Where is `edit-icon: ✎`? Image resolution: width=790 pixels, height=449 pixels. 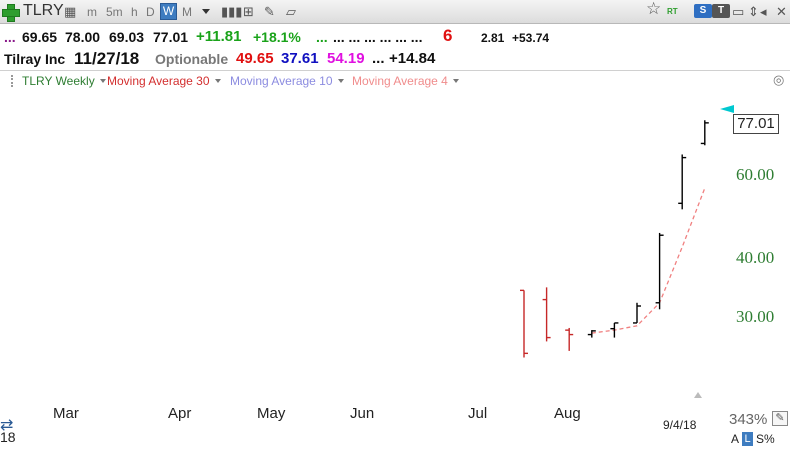 edit-icon: ✎ is located at coordinates (780, 418).